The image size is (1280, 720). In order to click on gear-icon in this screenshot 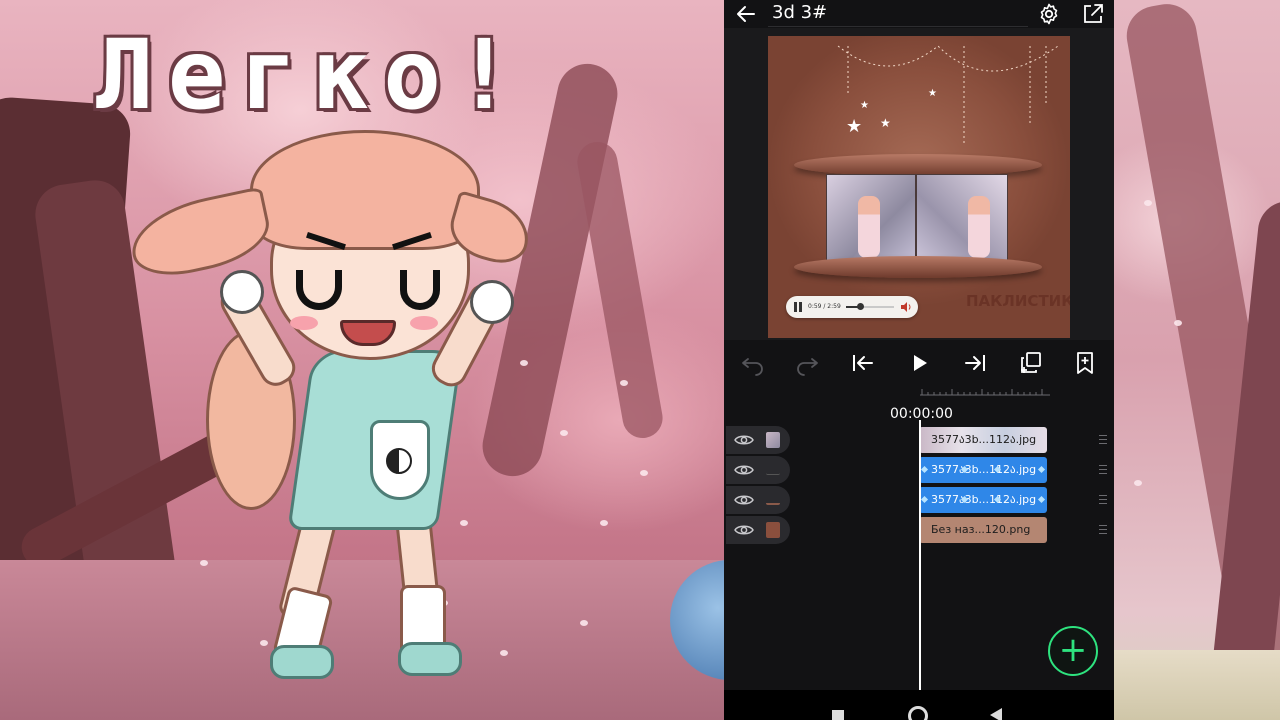, I will do `click(1049, 14)`.